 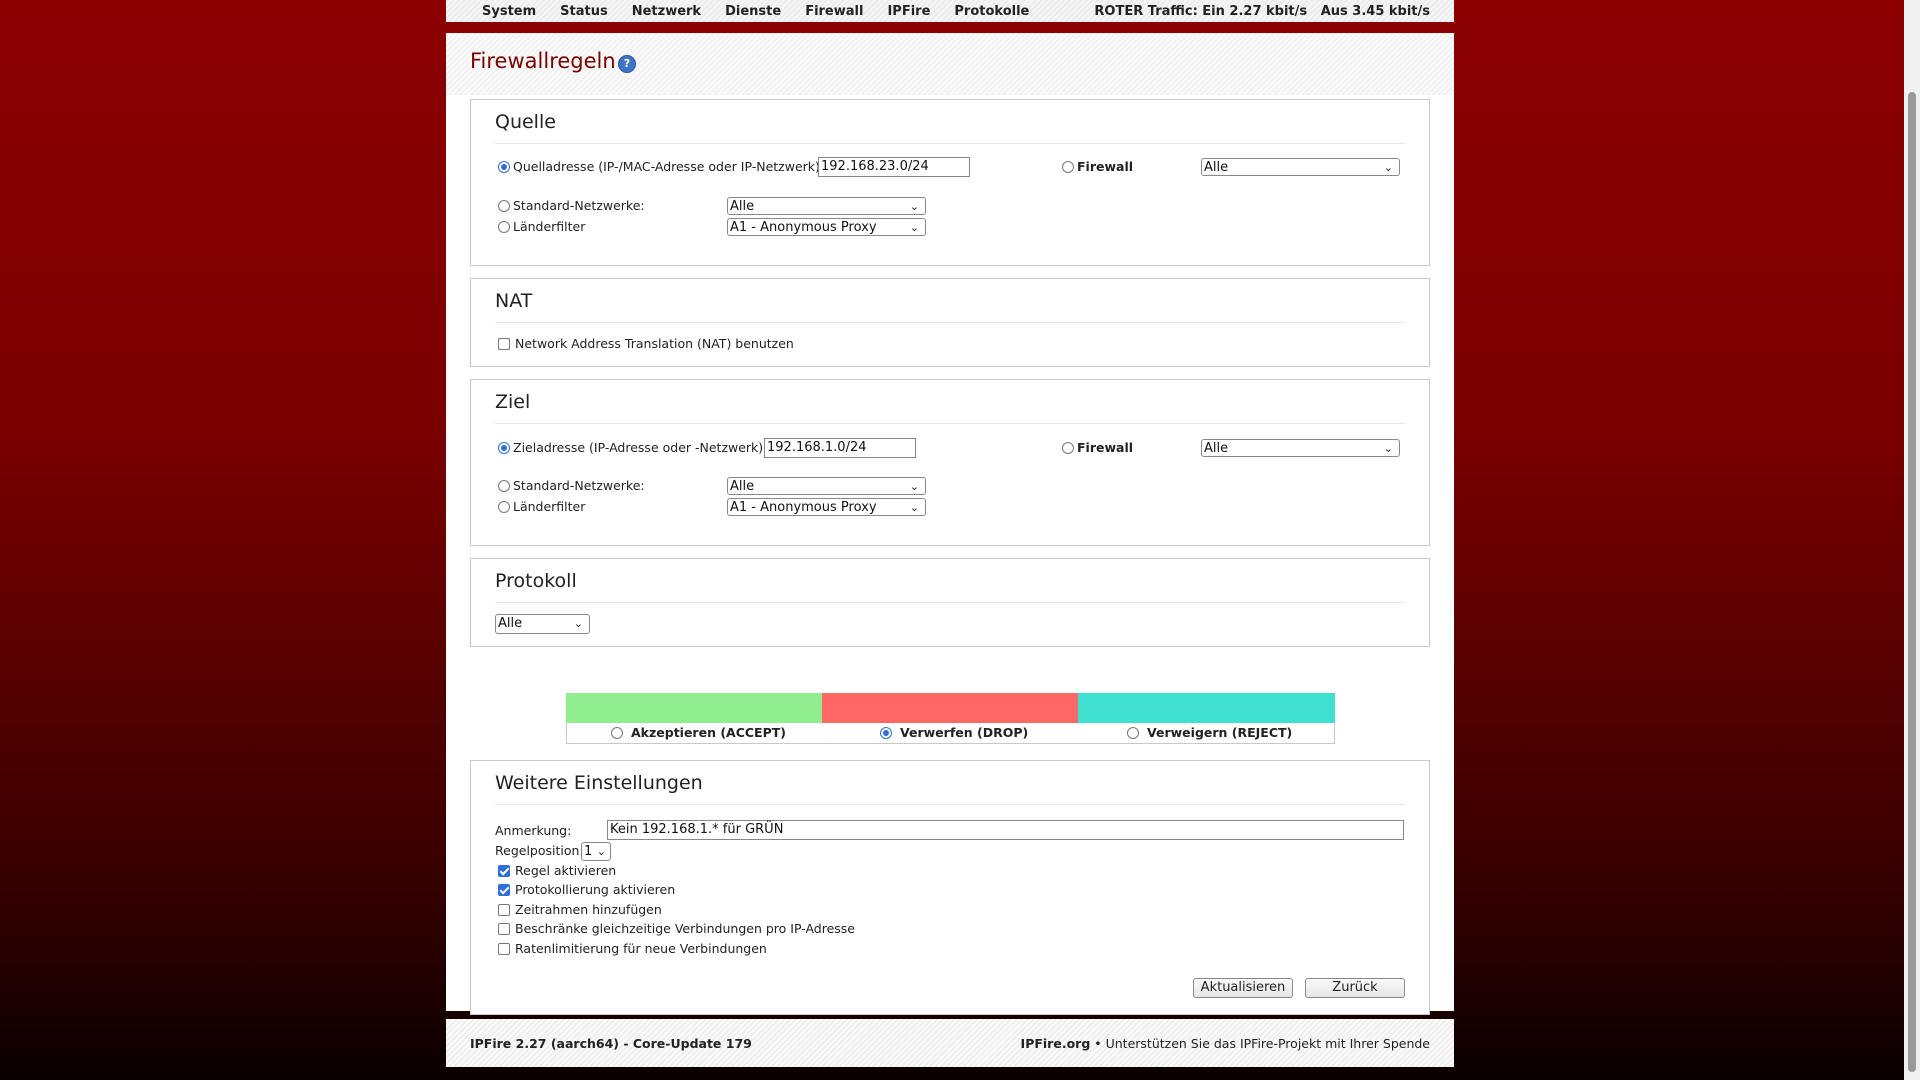 I want to click on footer-site-link: IPFire.org, so click(x=1056, y=1043).